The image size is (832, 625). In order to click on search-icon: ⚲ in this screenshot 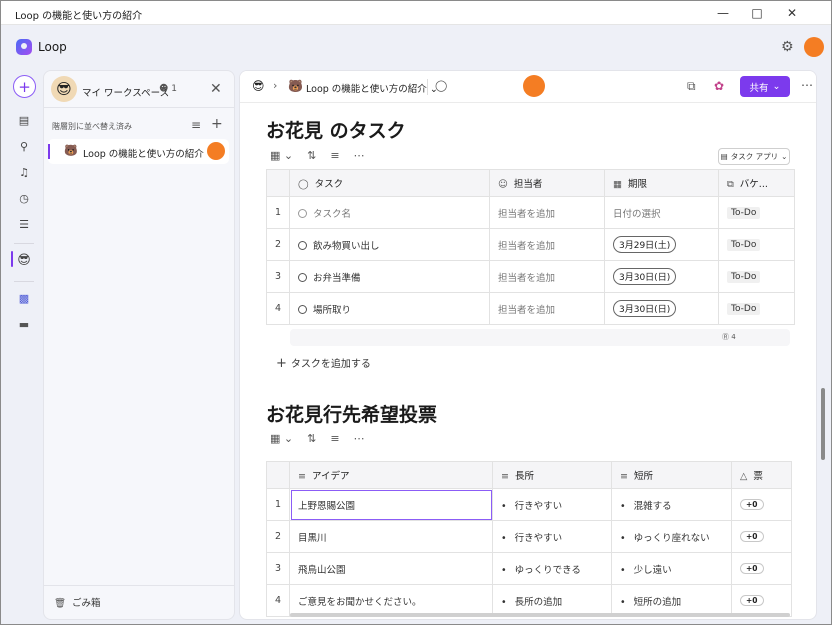, I will do `click(24, 146)`.